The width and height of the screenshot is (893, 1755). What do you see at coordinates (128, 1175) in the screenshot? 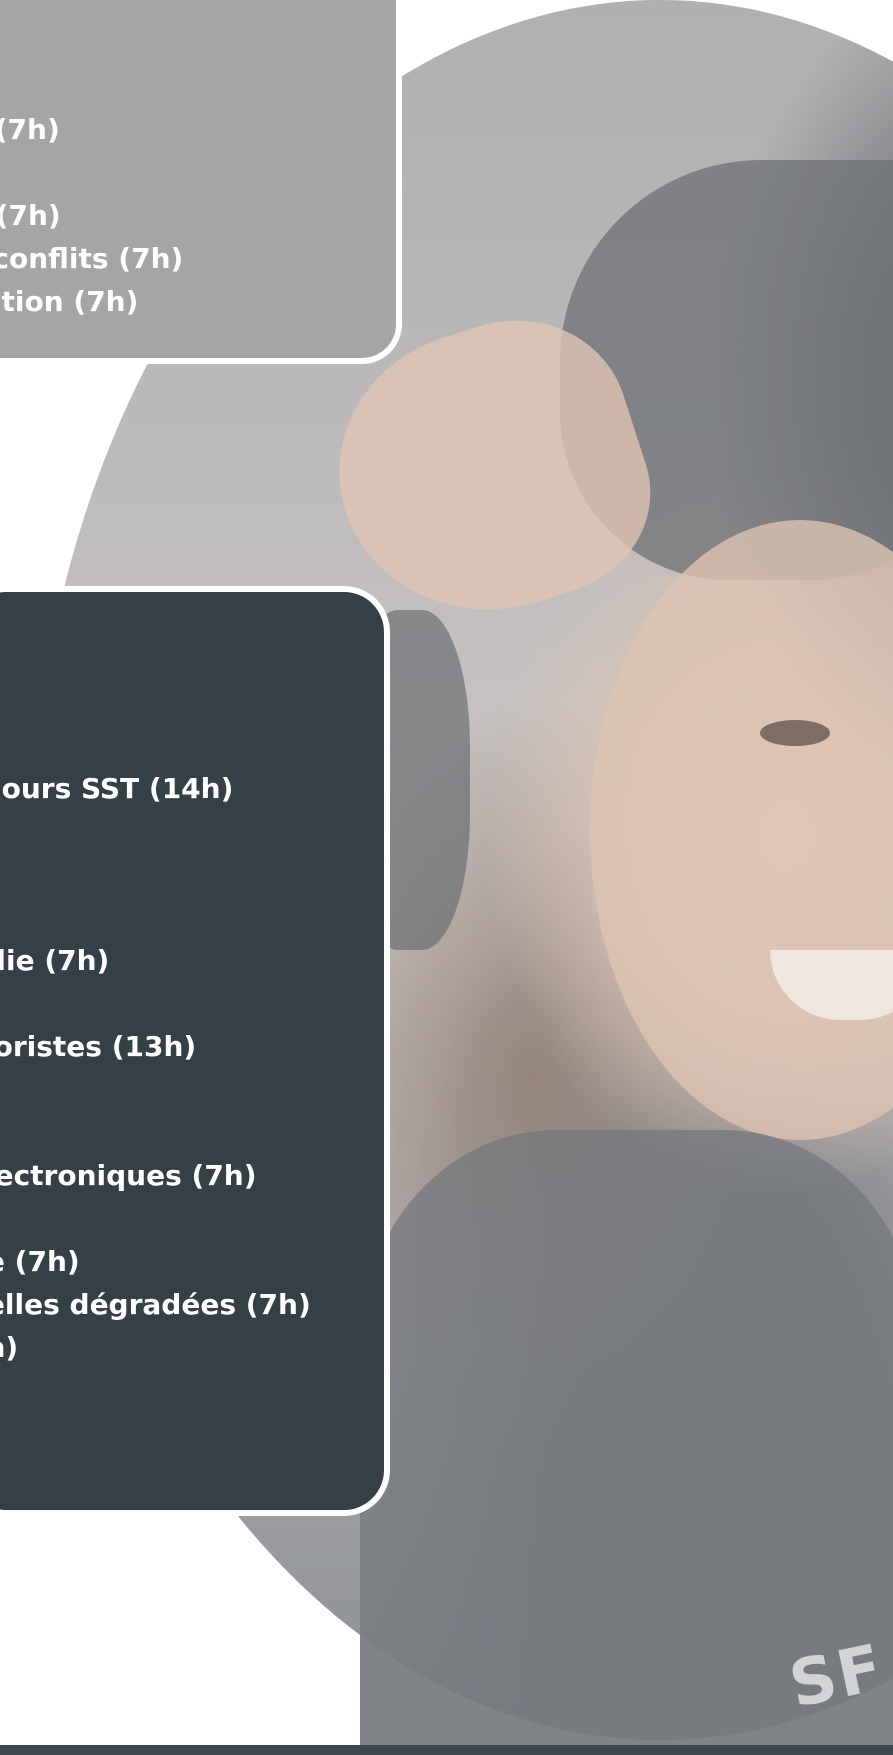
I see `training-item: électroniques (7h)` at bounding box center [128, 1175].